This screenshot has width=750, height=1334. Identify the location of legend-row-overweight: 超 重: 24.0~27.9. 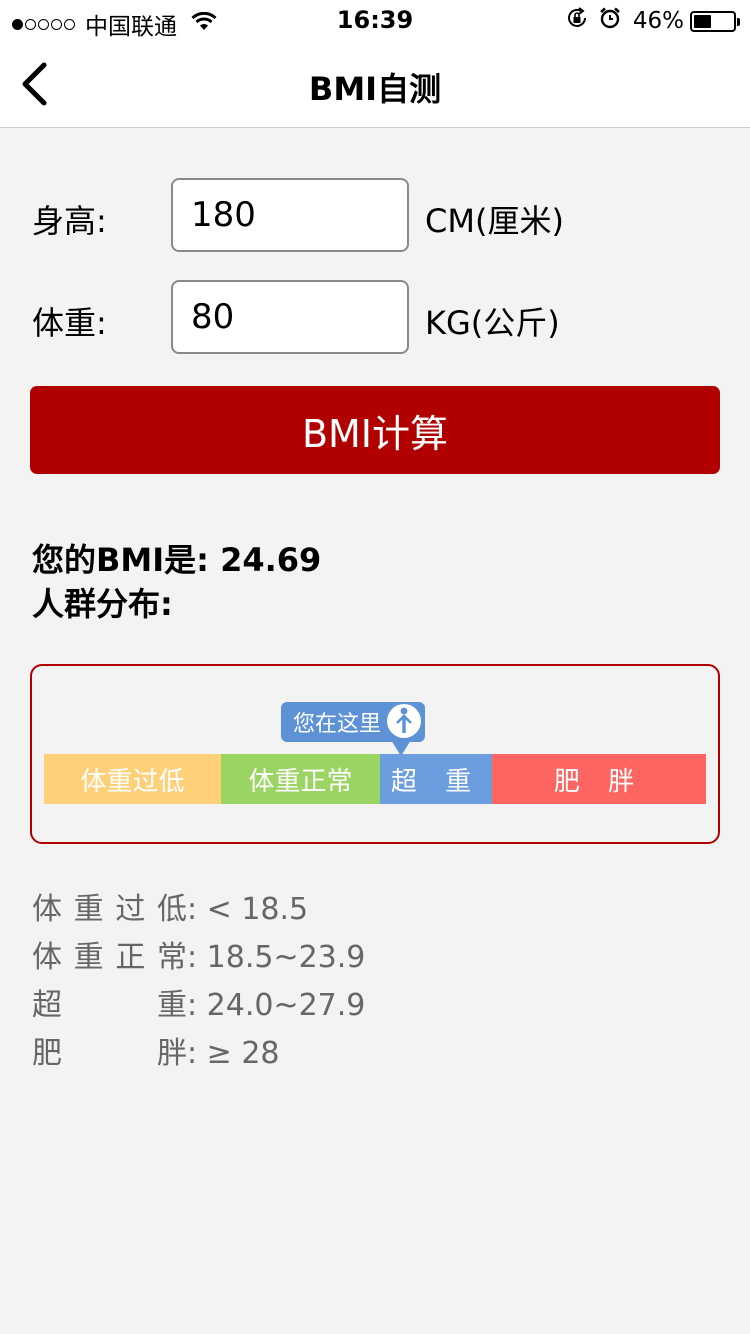
(198, 1006).